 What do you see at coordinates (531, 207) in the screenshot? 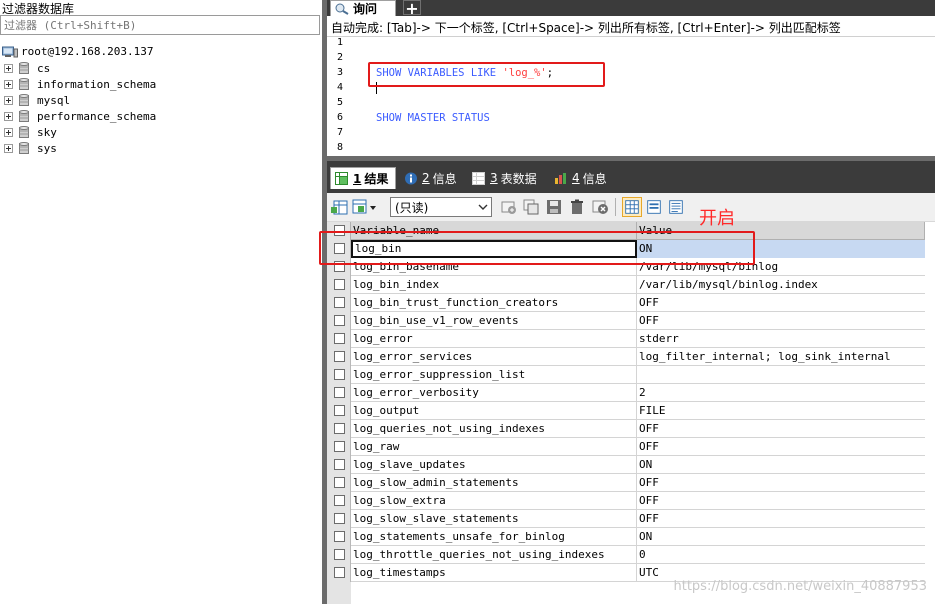
I see `duplicate-row-icon` at bounding box center [531, 207].